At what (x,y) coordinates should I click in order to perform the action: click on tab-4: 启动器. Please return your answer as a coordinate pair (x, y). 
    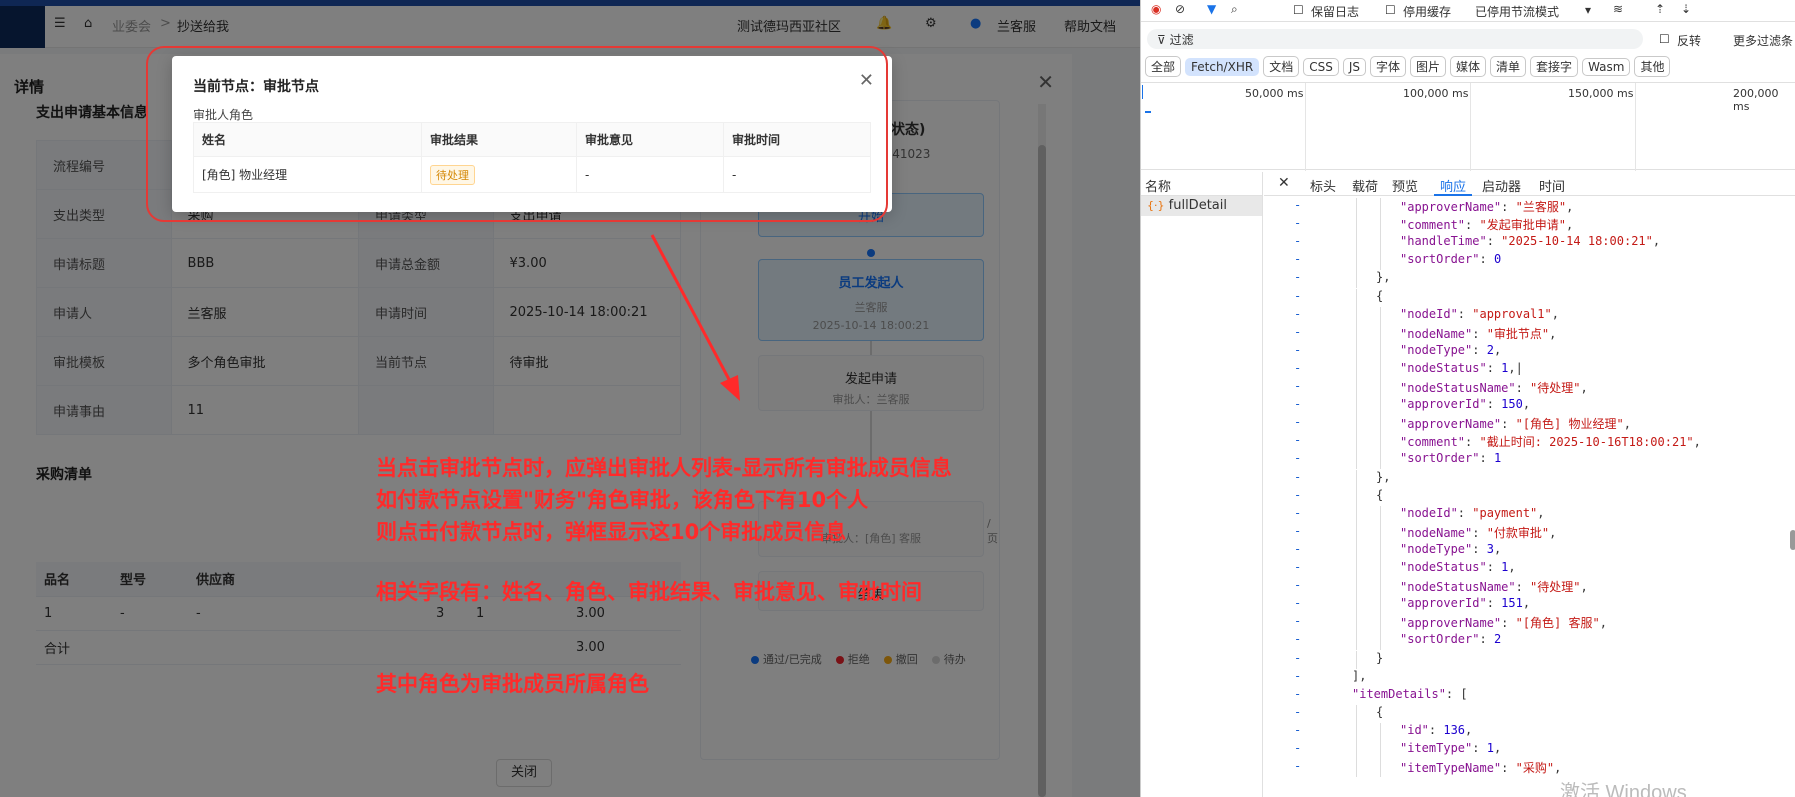
    Looking at the image, I should click on (1501, 185).